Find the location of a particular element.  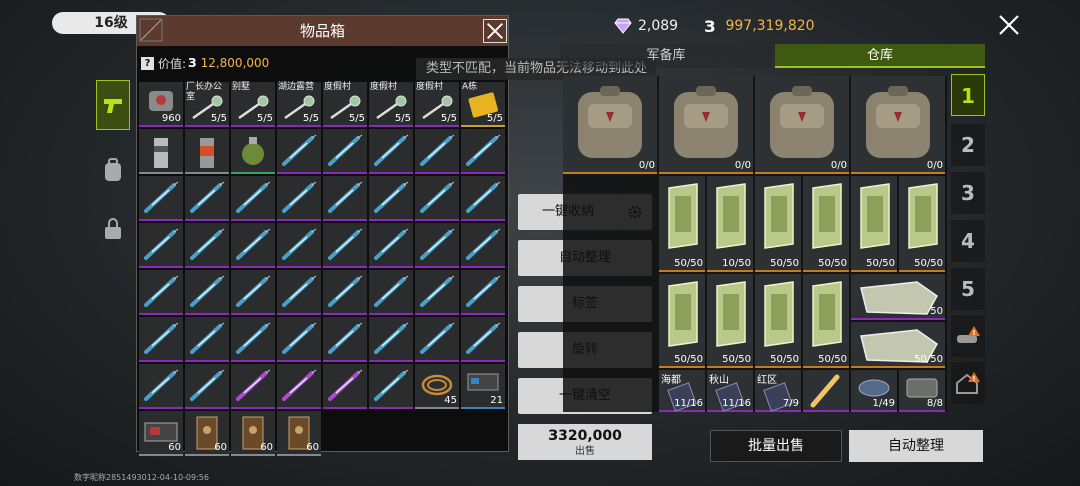

tab-warehouse: 仓库 is located at coordinates (880, 56).